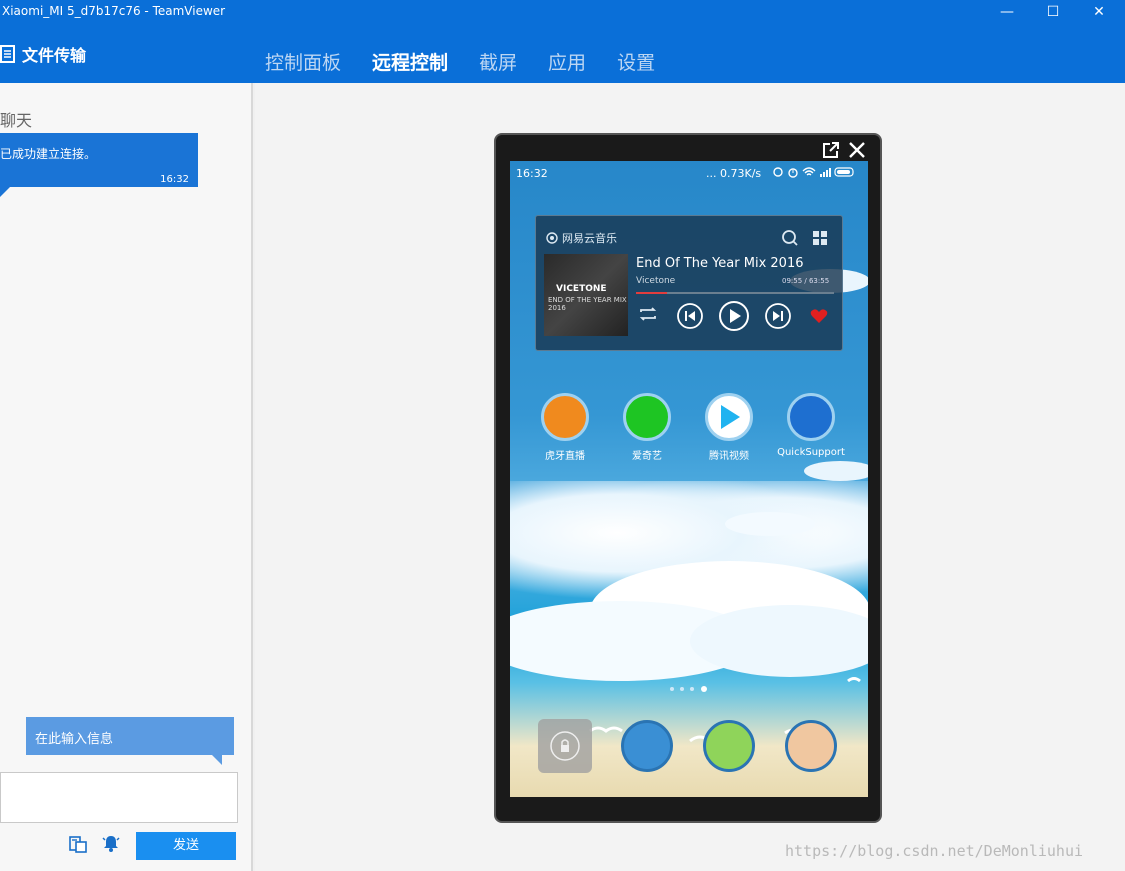 Image resolution: width=1125 pixels, height=871 pixels. Describe the element at coordinates (651, 293) in the screenshot. I see `song-progress-fill` at that location.